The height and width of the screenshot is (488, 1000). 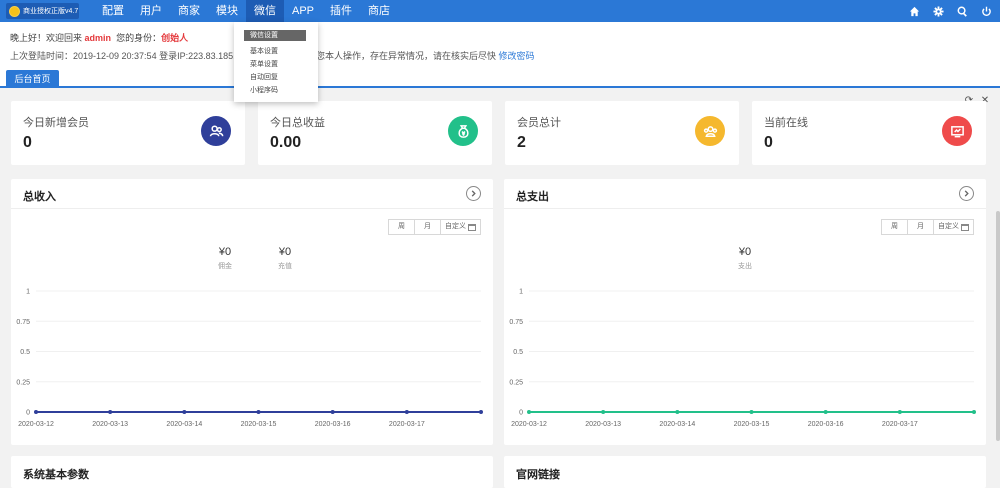 I want to click on y-tick-label: 0.75, so click(x=23, y=322).